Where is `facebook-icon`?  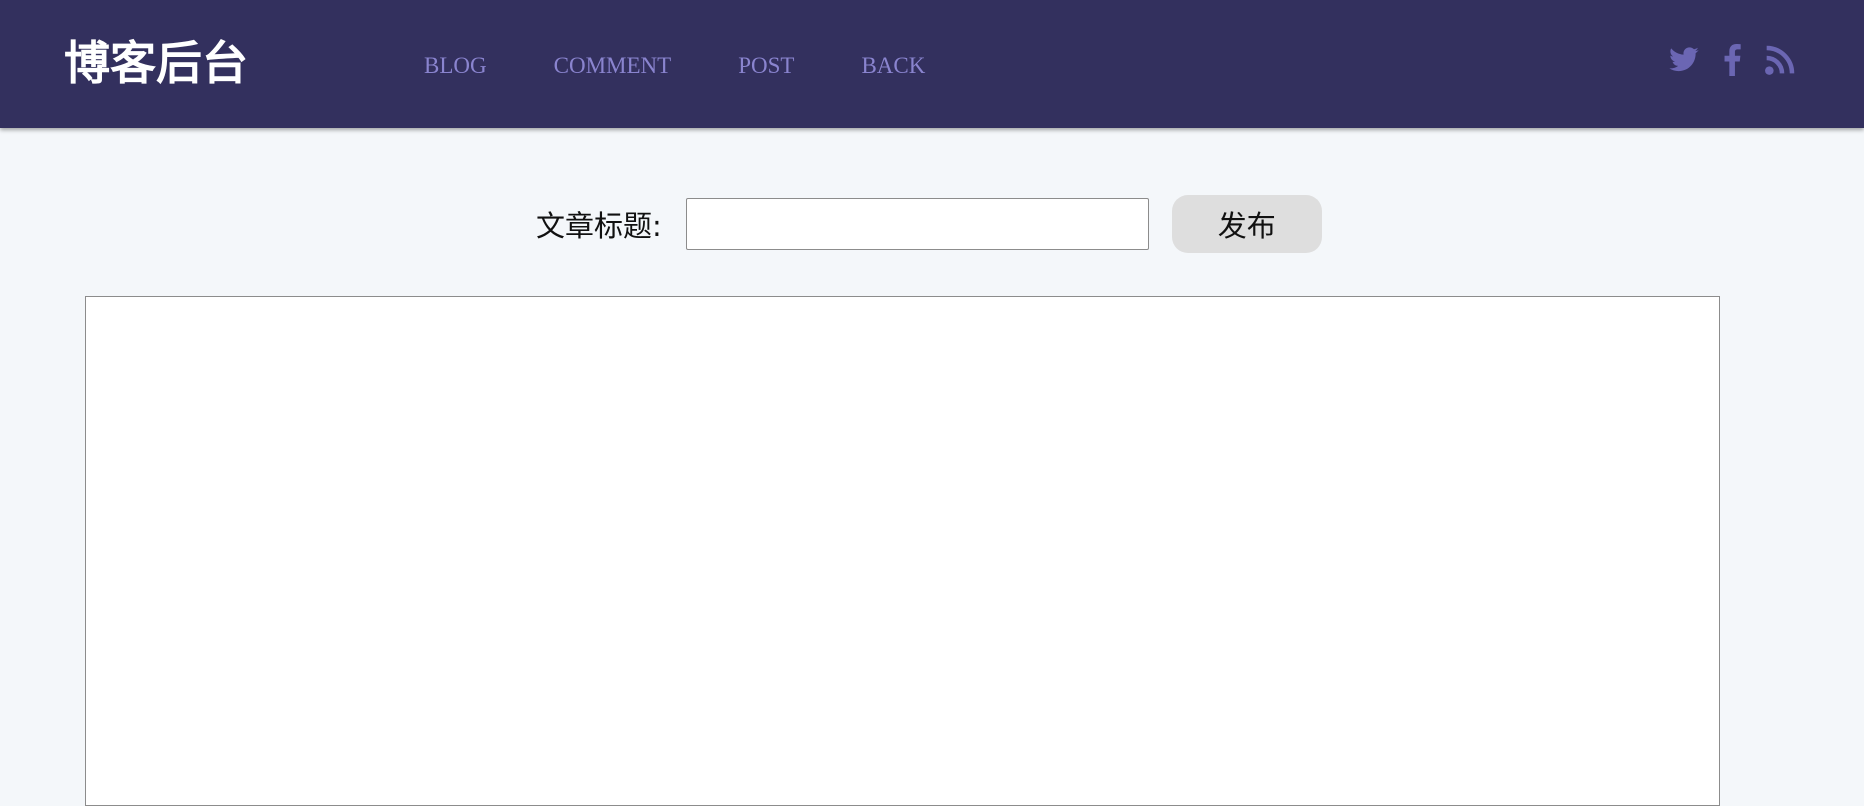 facebook-icon is located at coordinates (1732, 60).